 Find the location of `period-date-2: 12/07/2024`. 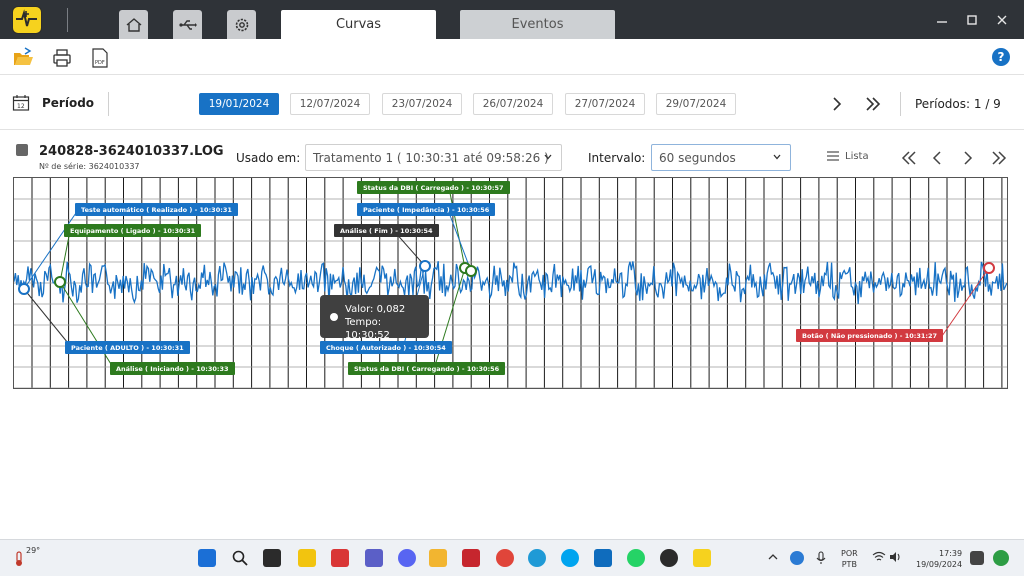

period-date-2: 12/07/2024 is located at coordinates (330, 104).